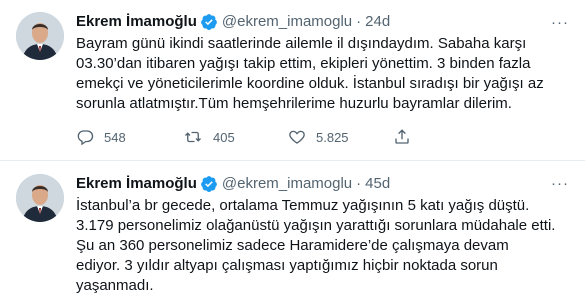 This screenshot has width=585, height=296. Describe the element at coordinates (445, 137) in the screenshot. I see `share-button` at that location.